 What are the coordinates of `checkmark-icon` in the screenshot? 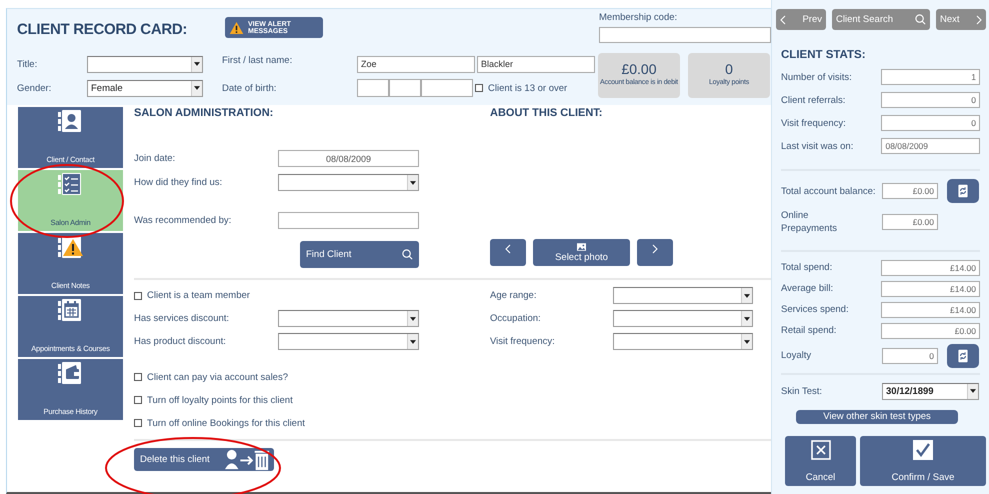 It's located at (923, 450).